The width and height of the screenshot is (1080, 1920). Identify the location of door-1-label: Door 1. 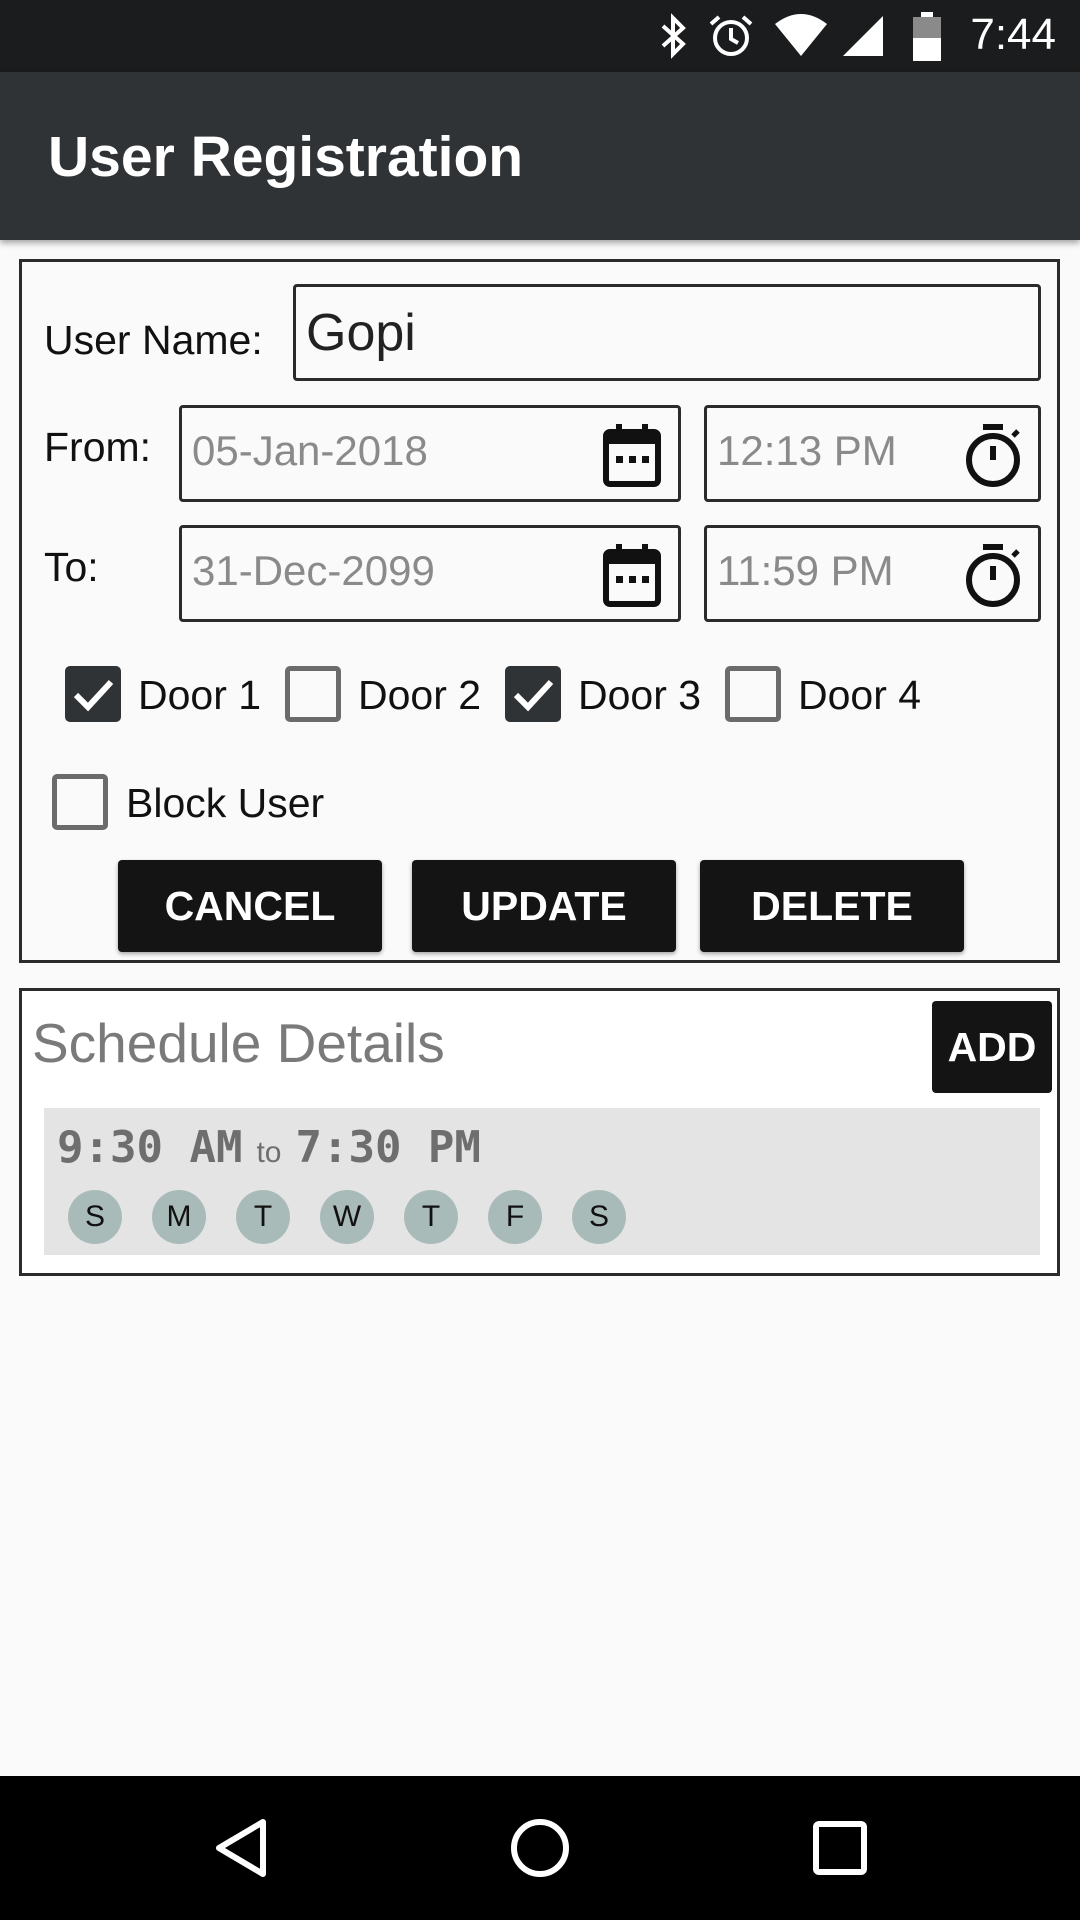
(200, 695).